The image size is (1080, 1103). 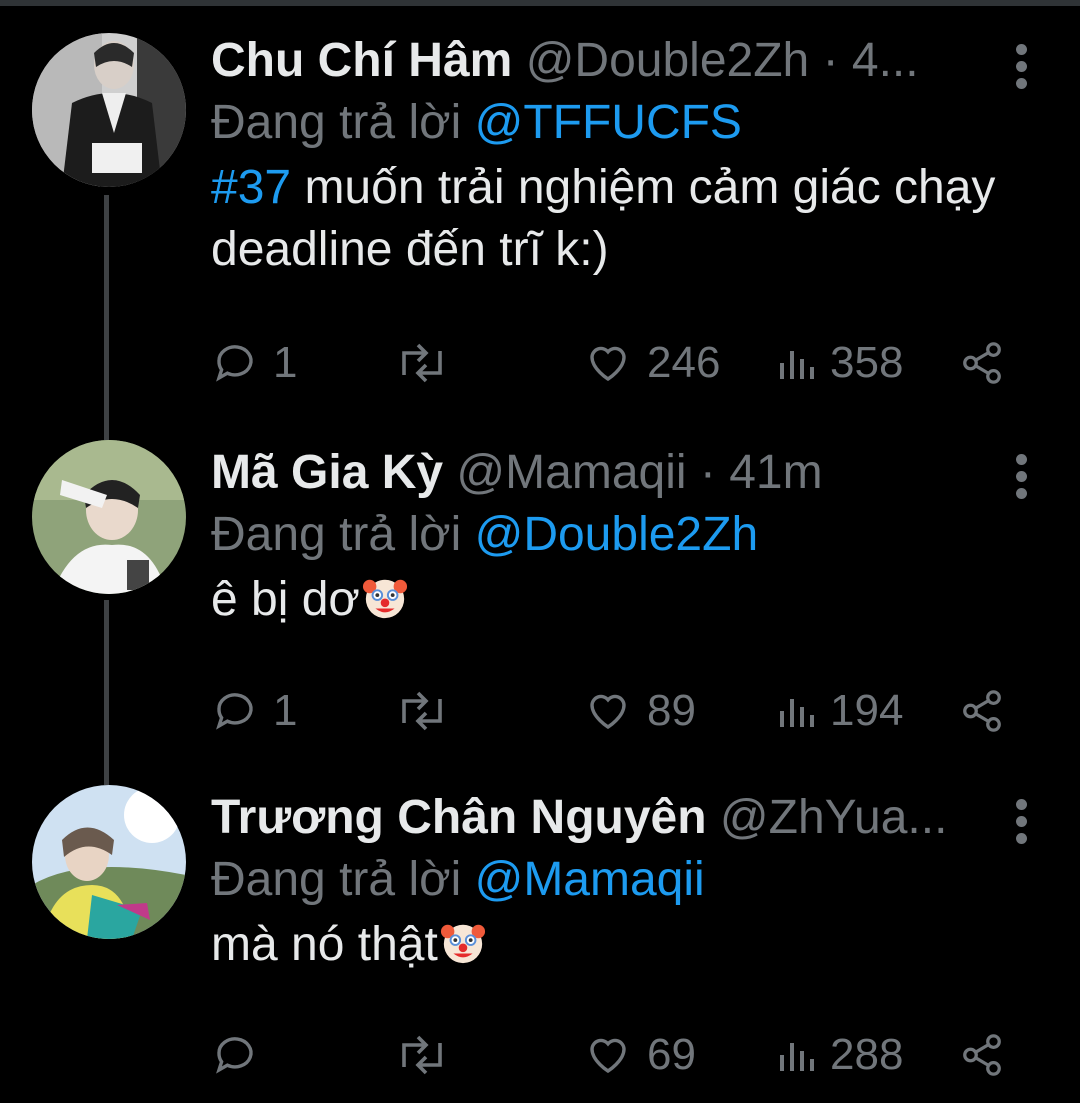 I want to click on display-name: Trương Chân Nguyên, so click(x=459, y=817).